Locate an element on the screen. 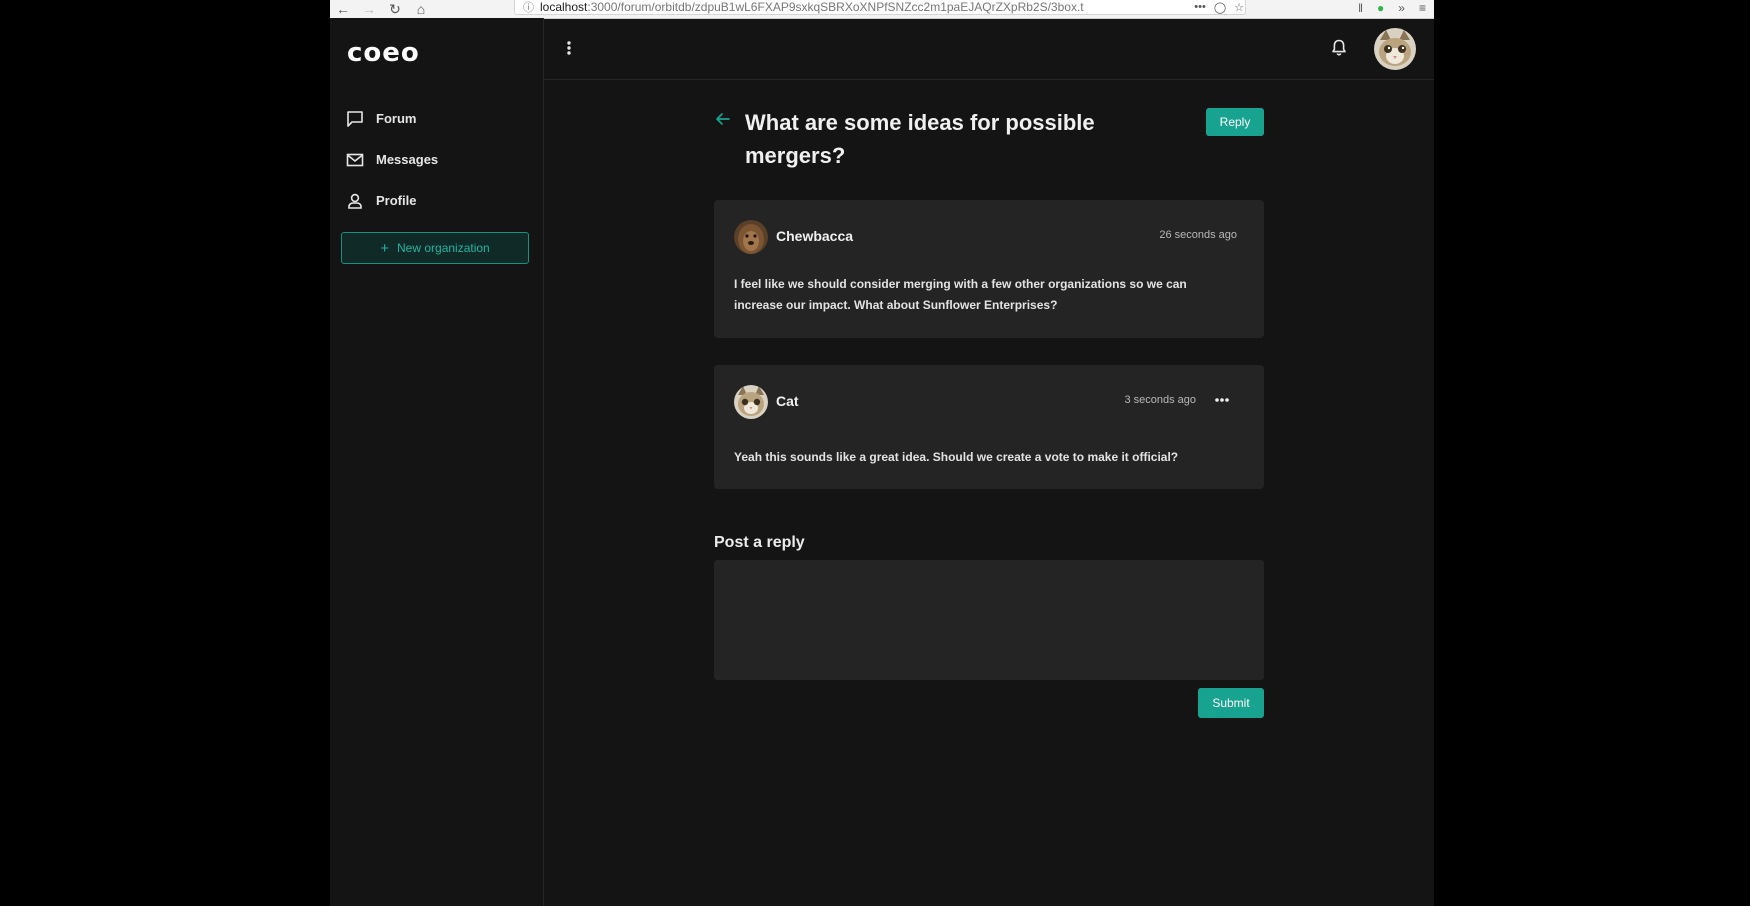 Image resolution: width=1750 pixels, height=906 pixels. sidebar-item-label: Profile is located at coordinates (396, 200).